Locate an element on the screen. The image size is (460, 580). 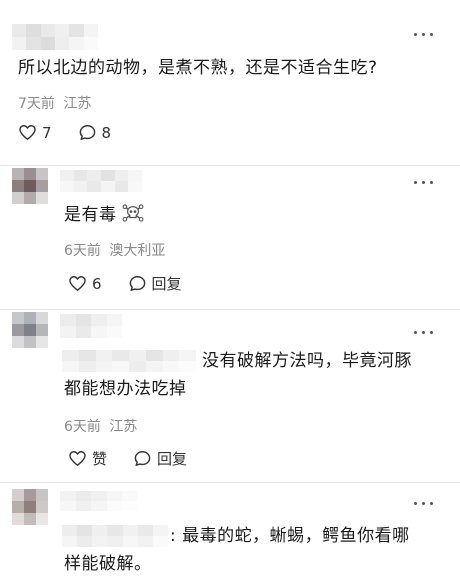
comment-text-line1: 没有破解方法吗，毕竟河豚 is located at coordinates (307, 361).